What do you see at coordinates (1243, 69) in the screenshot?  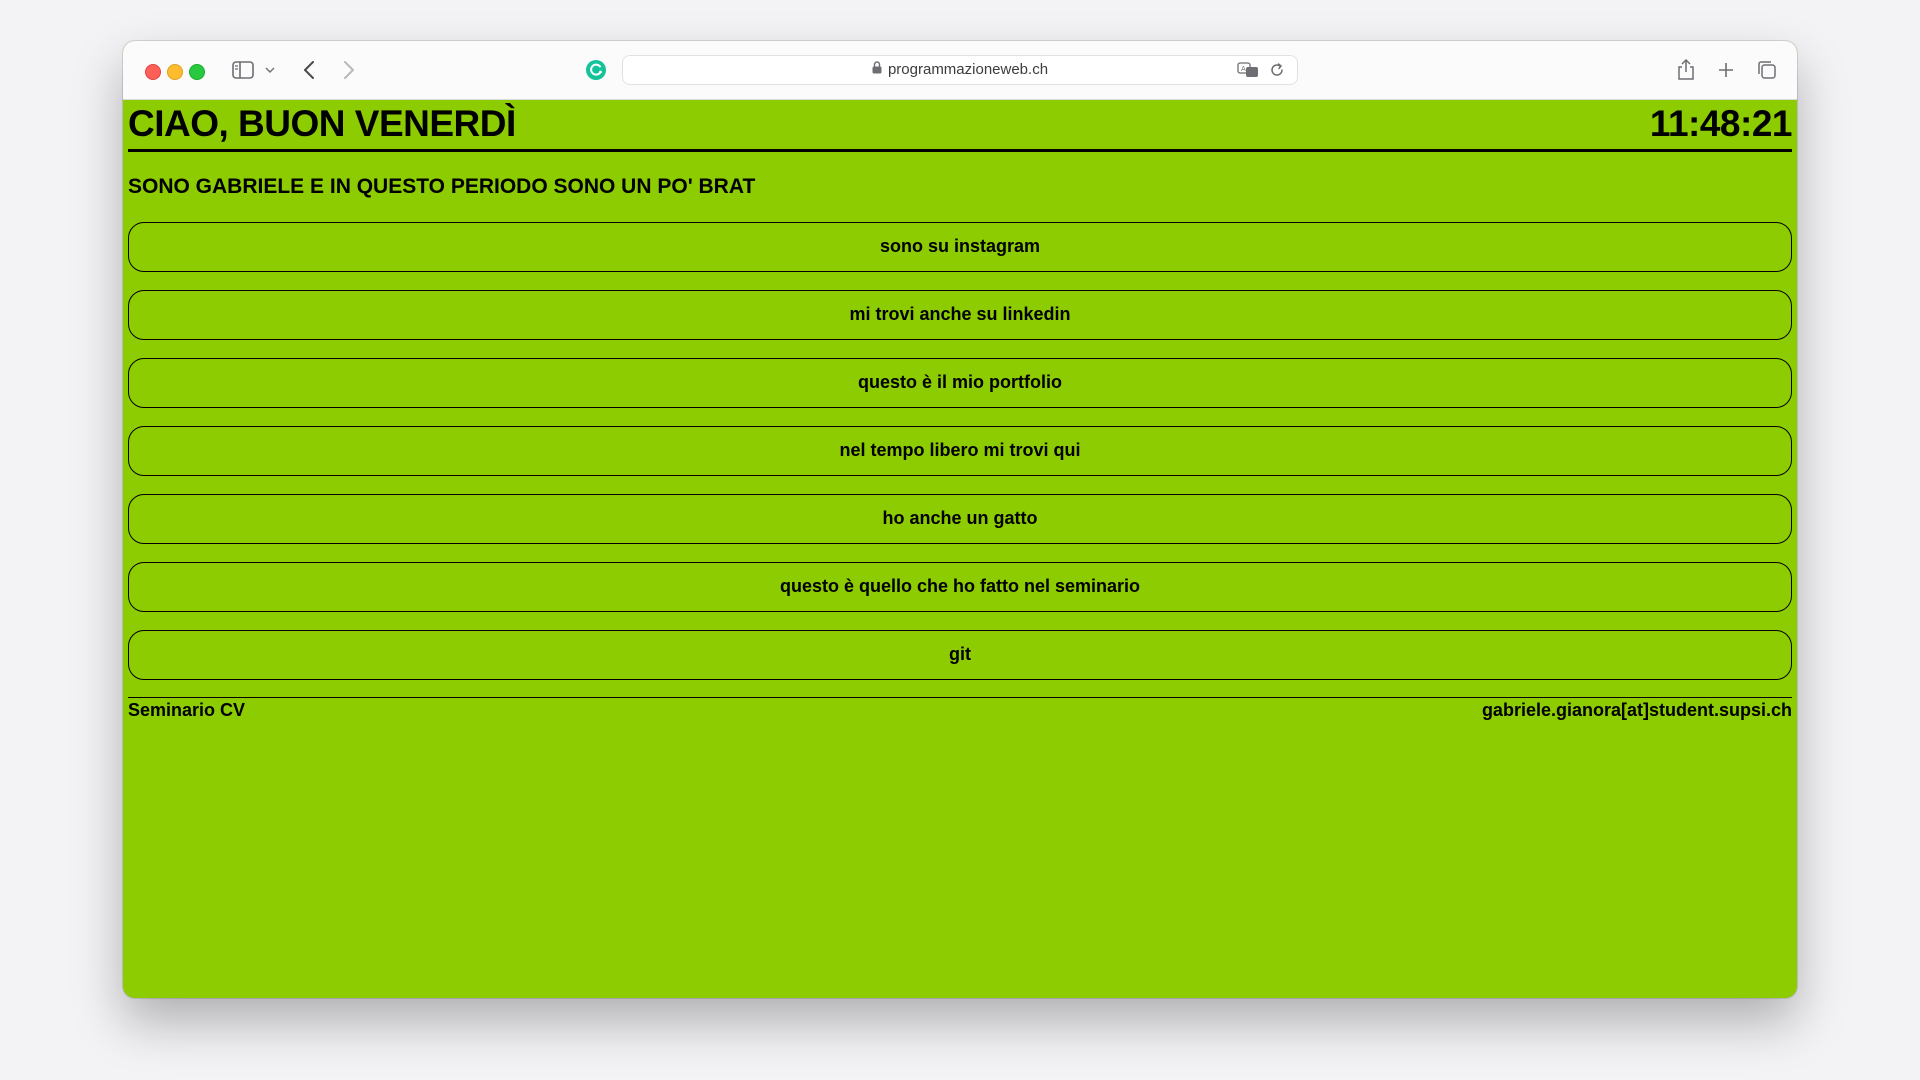 I see `svg-text: A` at bounding box center [1243, 69].